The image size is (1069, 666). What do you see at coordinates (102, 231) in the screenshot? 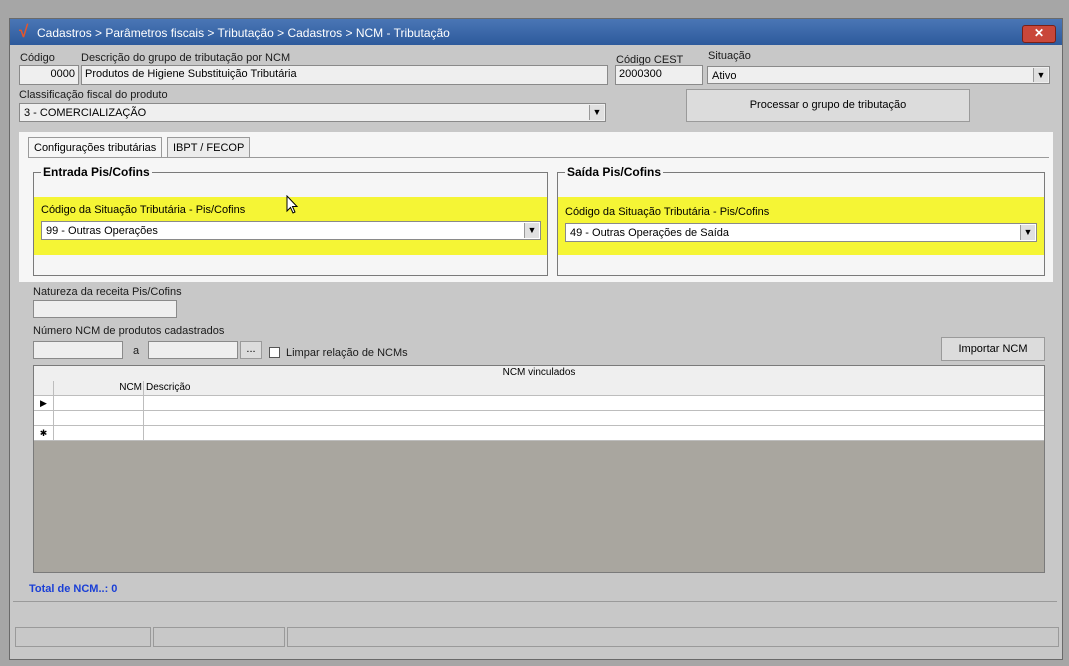
I see `entrada-cst-value: 99 - Outras Operações` at bounding box center [102, 231].